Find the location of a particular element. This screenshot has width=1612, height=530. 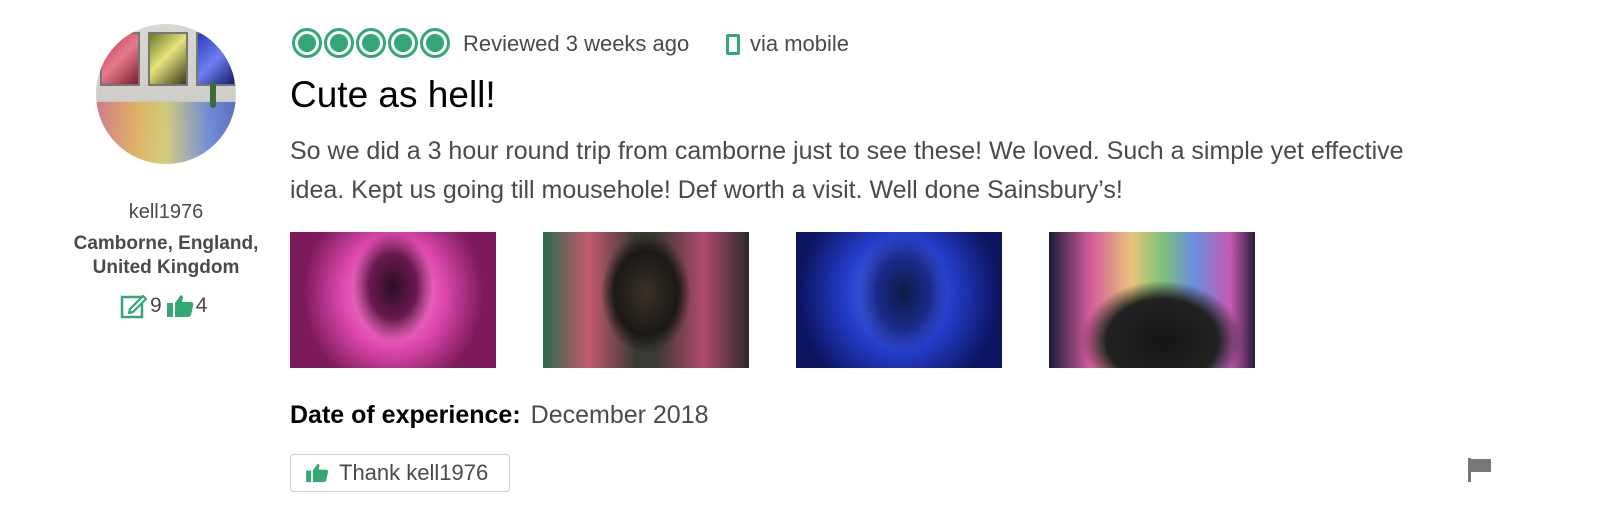

device-indicator: via mobile is located at coordinates (787, 44).